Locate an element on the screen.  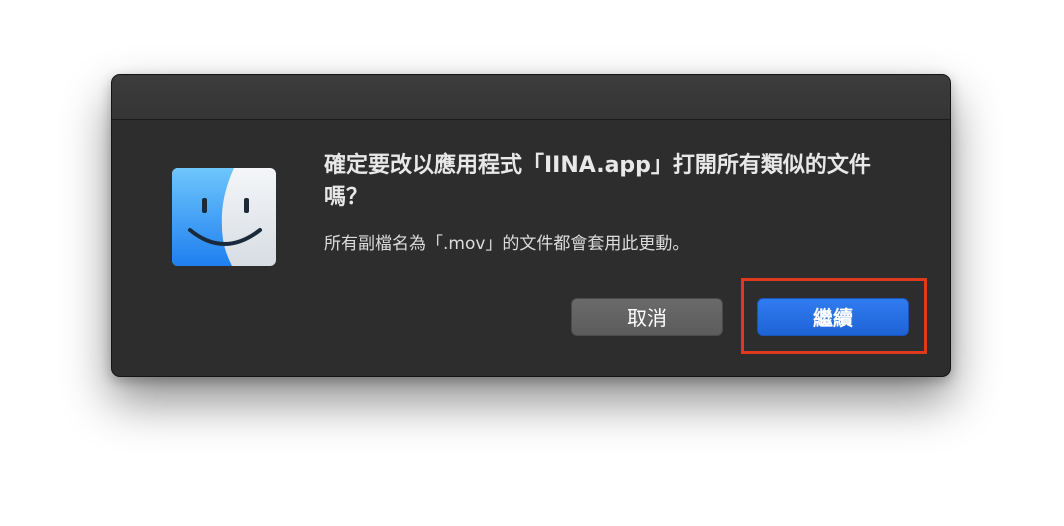
finder-icon is located at coordinates (224, 217).